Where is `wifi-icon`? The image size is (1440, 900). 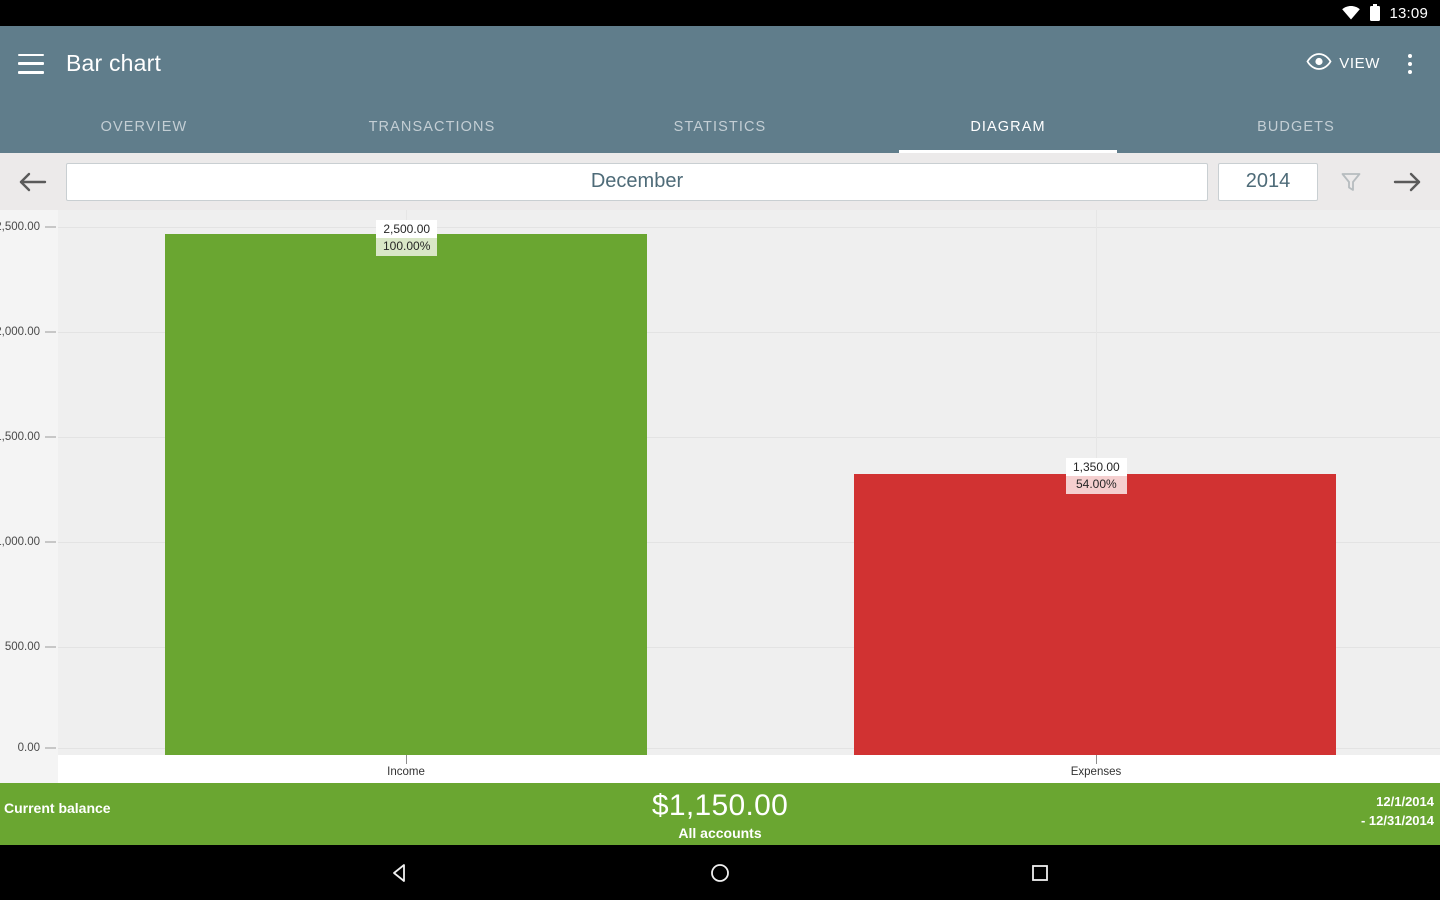
wifi-icon is located at coordinates (1351, 13).